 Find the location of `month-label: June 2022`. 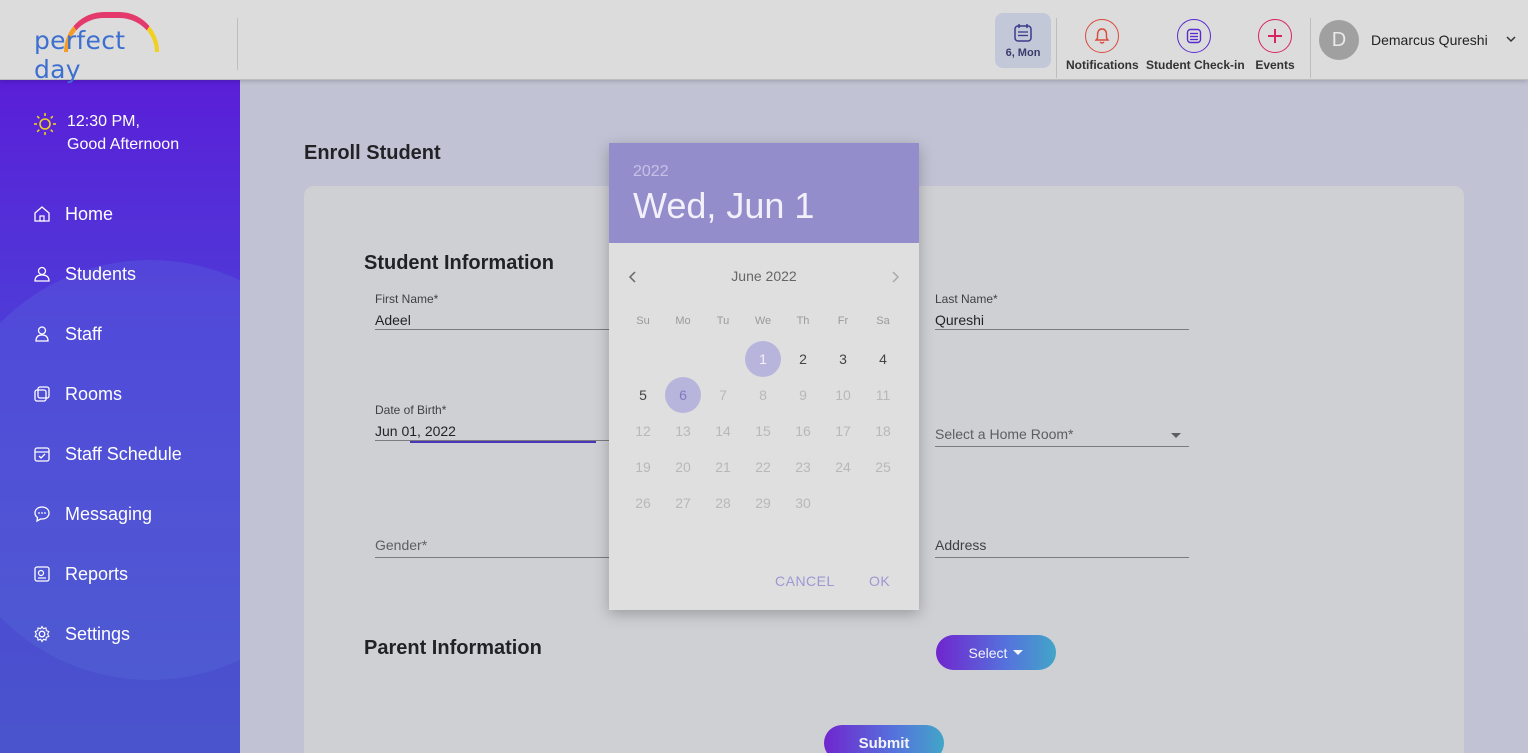

month-label: June 2022 is located at coordinates (764, 276).